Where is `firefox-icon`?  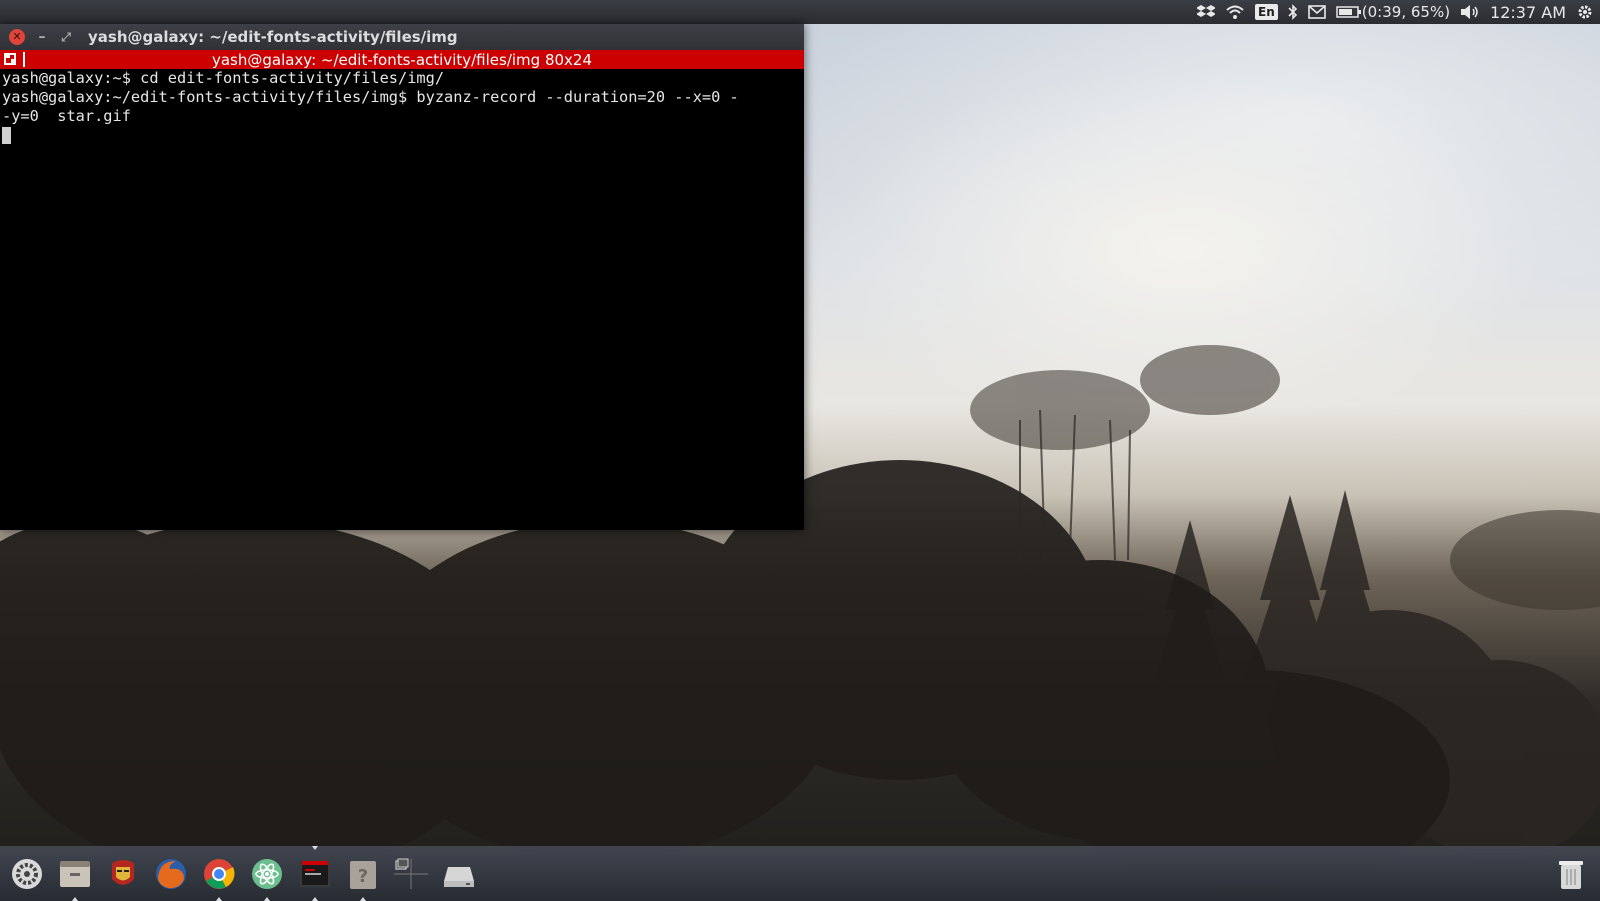
firefox-icon is located at coordinates (171, 874).